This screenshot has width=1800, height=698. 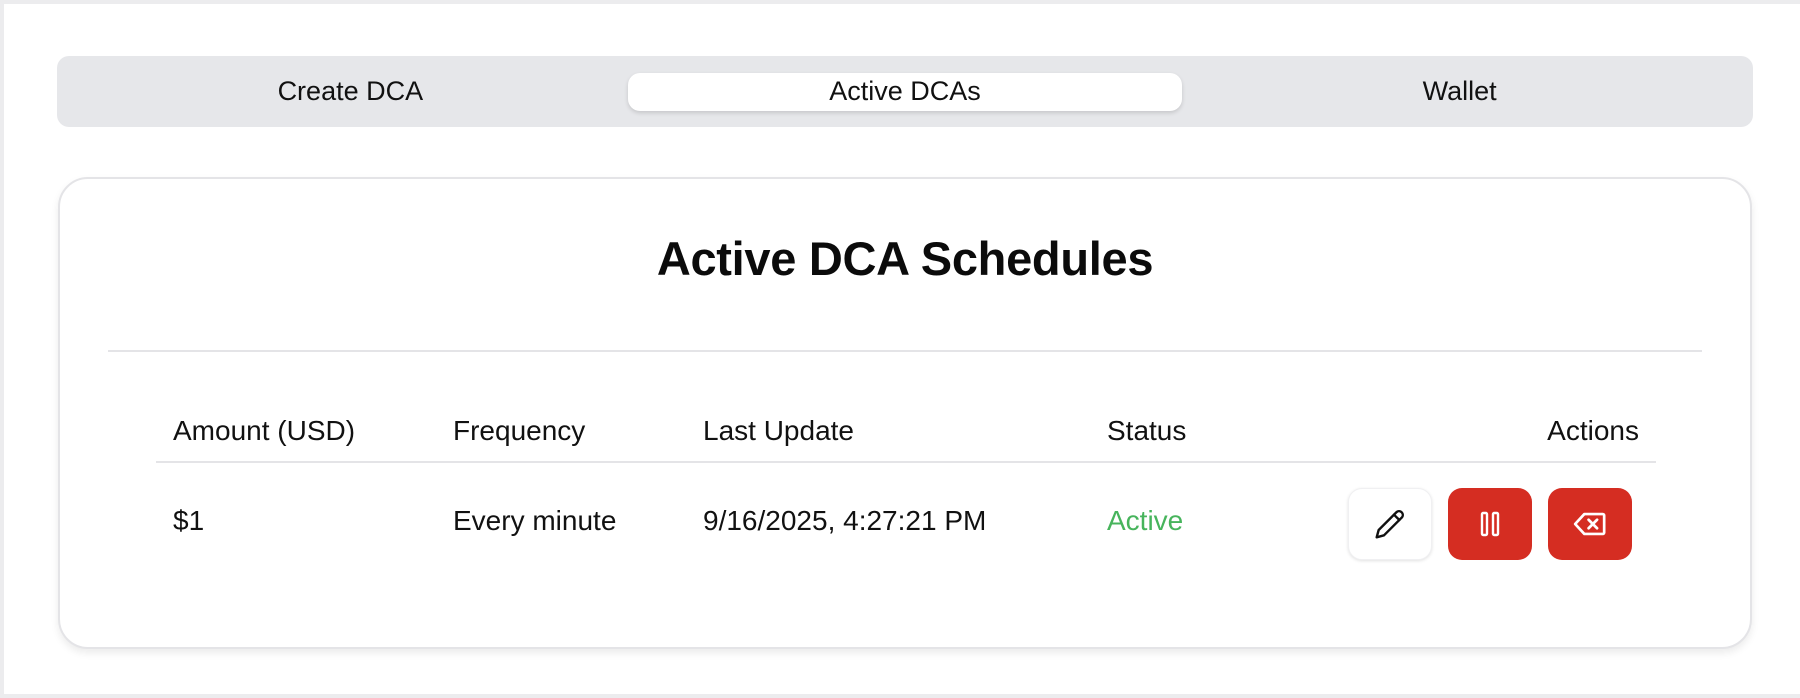 What do you see at coordinates (189, 520) in the screenshot?
I see `cell-amount: $1` at bounding box center [189, 520].